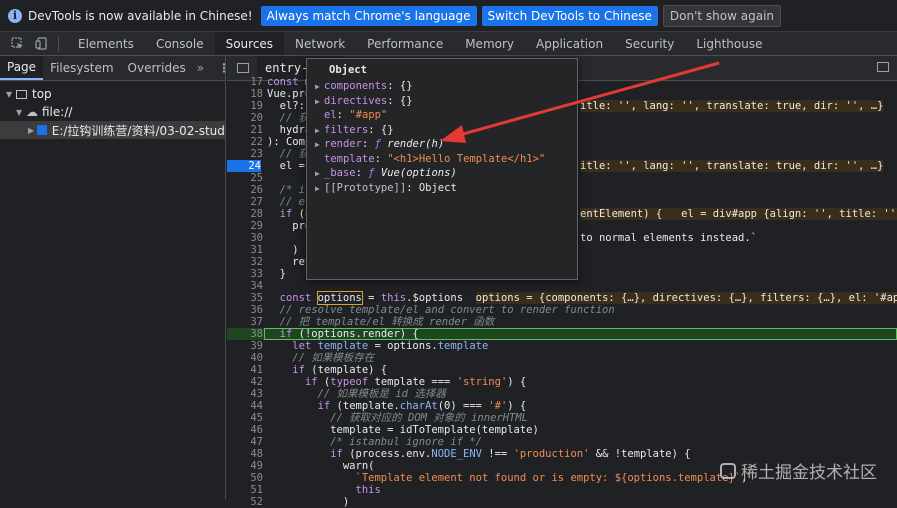 The height and width of the screenshot is (508, 897). Describe the element at coordinates (245, 502) in the screenshot. I see `line-number: 52` at that location.